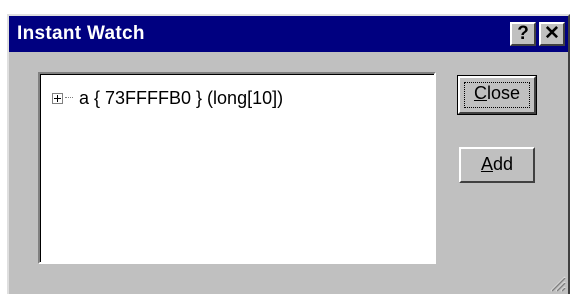  I want to click on title-bar: Instant Watch ? ✕, so click(288, 34).